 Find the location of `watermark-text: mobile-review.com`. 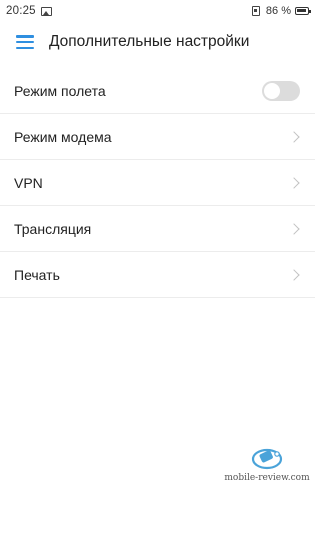

watermark-text: mobile-review.com is located at coordinates (267, 478).